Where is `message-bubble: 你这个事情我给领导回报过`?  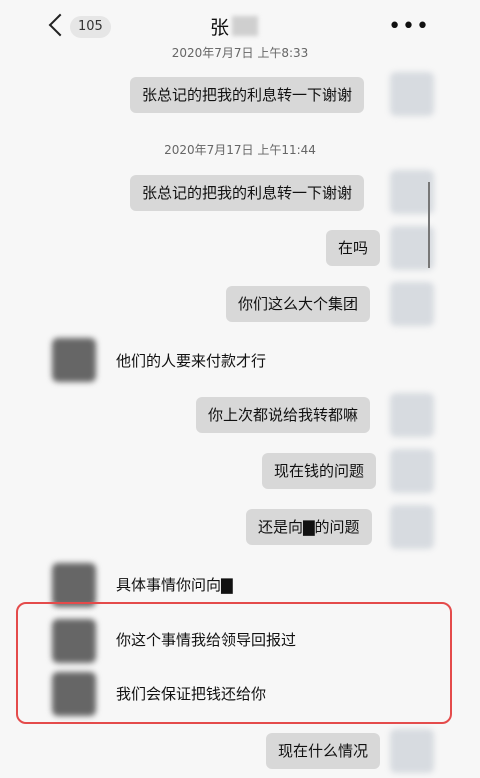 message-bubble: 你这个事情我给领导回报过 is located at coordinates (206, 640).